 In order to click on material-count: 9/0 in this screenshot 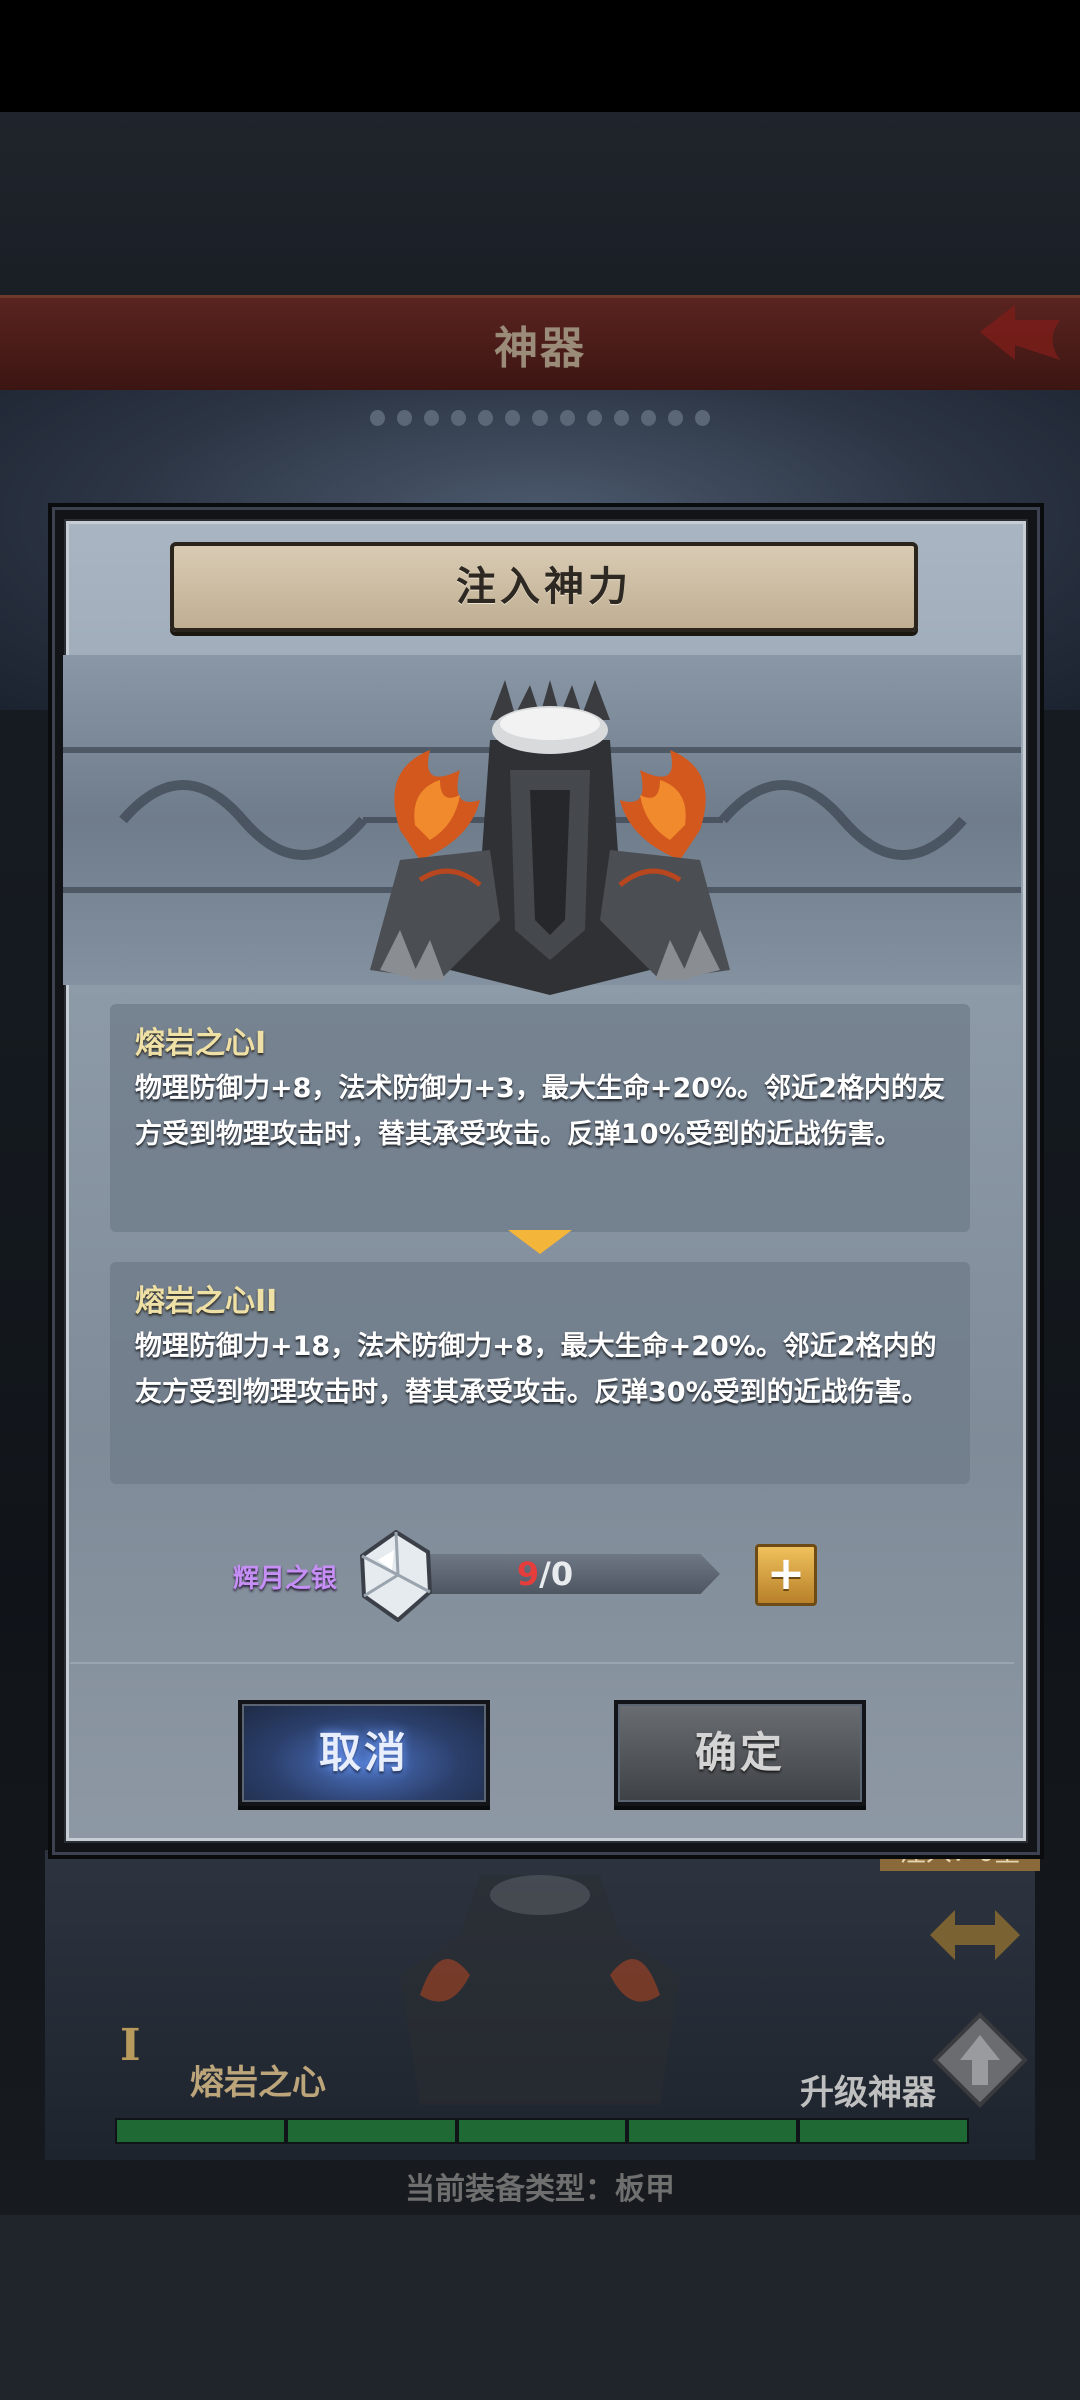, I will do `click(545, 1574)`.